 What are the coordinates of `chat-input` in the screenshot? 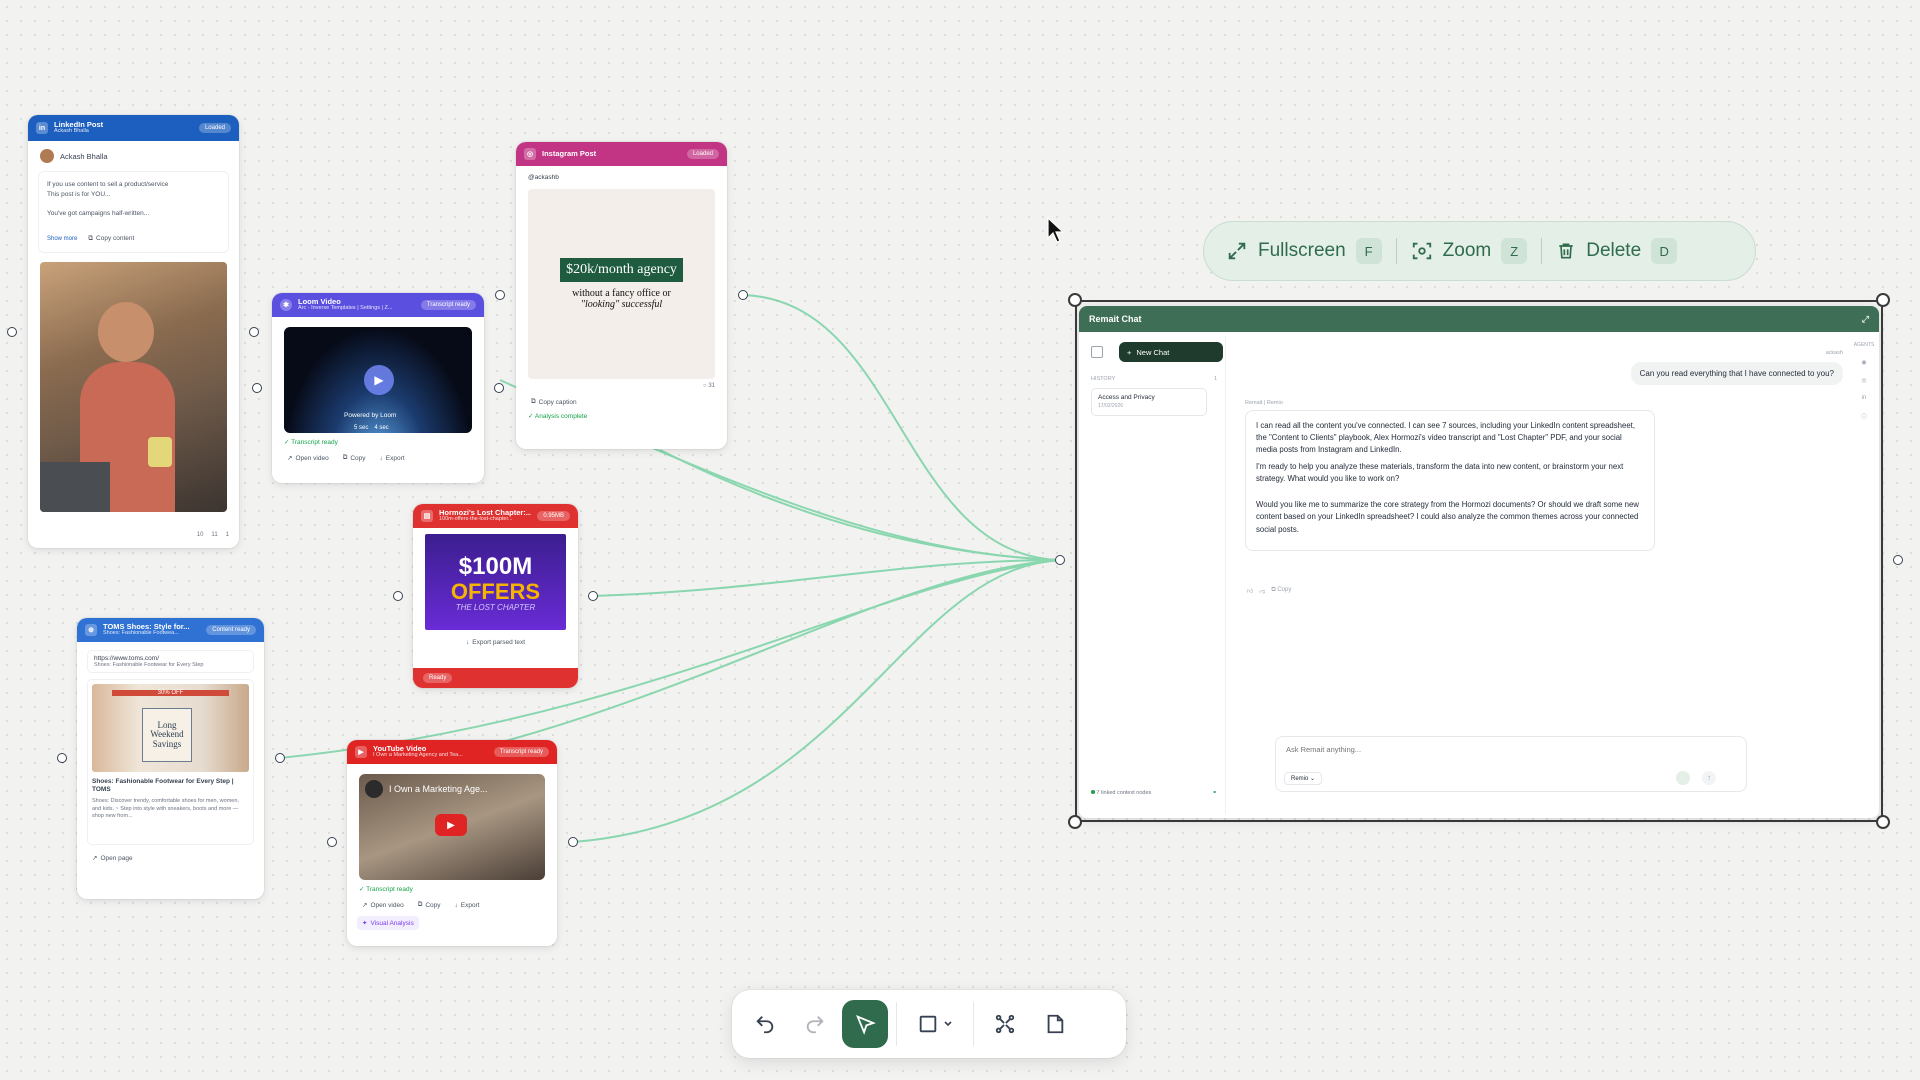 It's located at (1506, 749).